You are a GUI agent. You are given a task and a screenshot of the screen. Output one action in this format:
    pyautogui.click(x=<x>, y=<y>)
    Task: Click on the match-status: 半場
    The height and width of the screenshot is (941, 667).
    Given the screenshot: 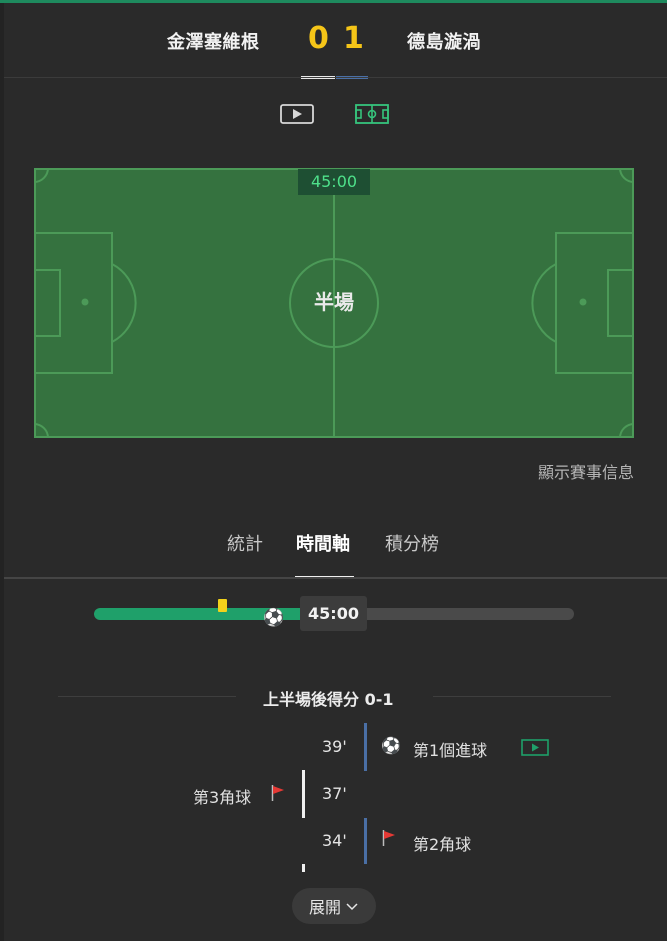 What is the action you would take?
    pyautogui.click(x=334, y=302)
    